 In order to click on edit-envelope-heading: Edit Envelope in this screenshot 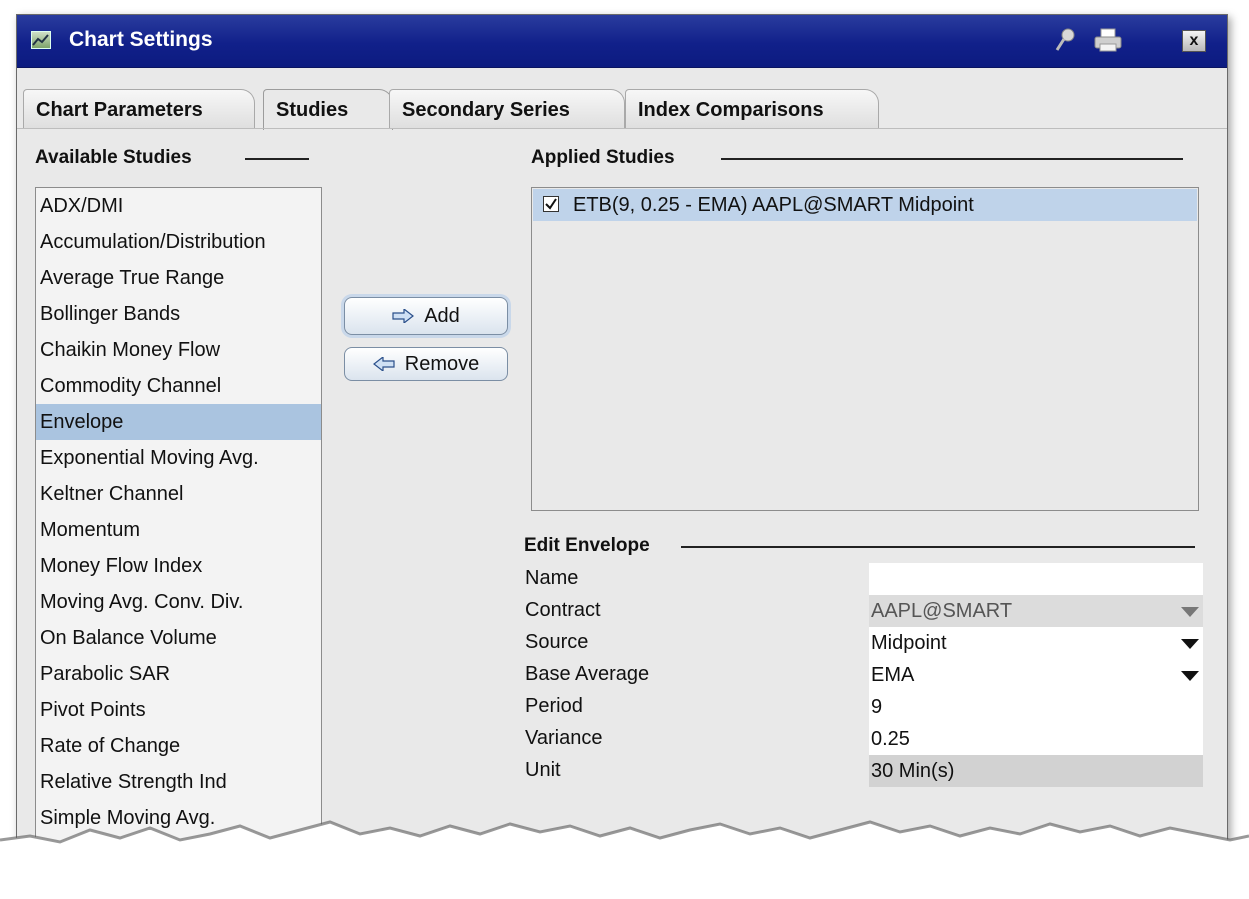, I will do `click(587, 545)`.